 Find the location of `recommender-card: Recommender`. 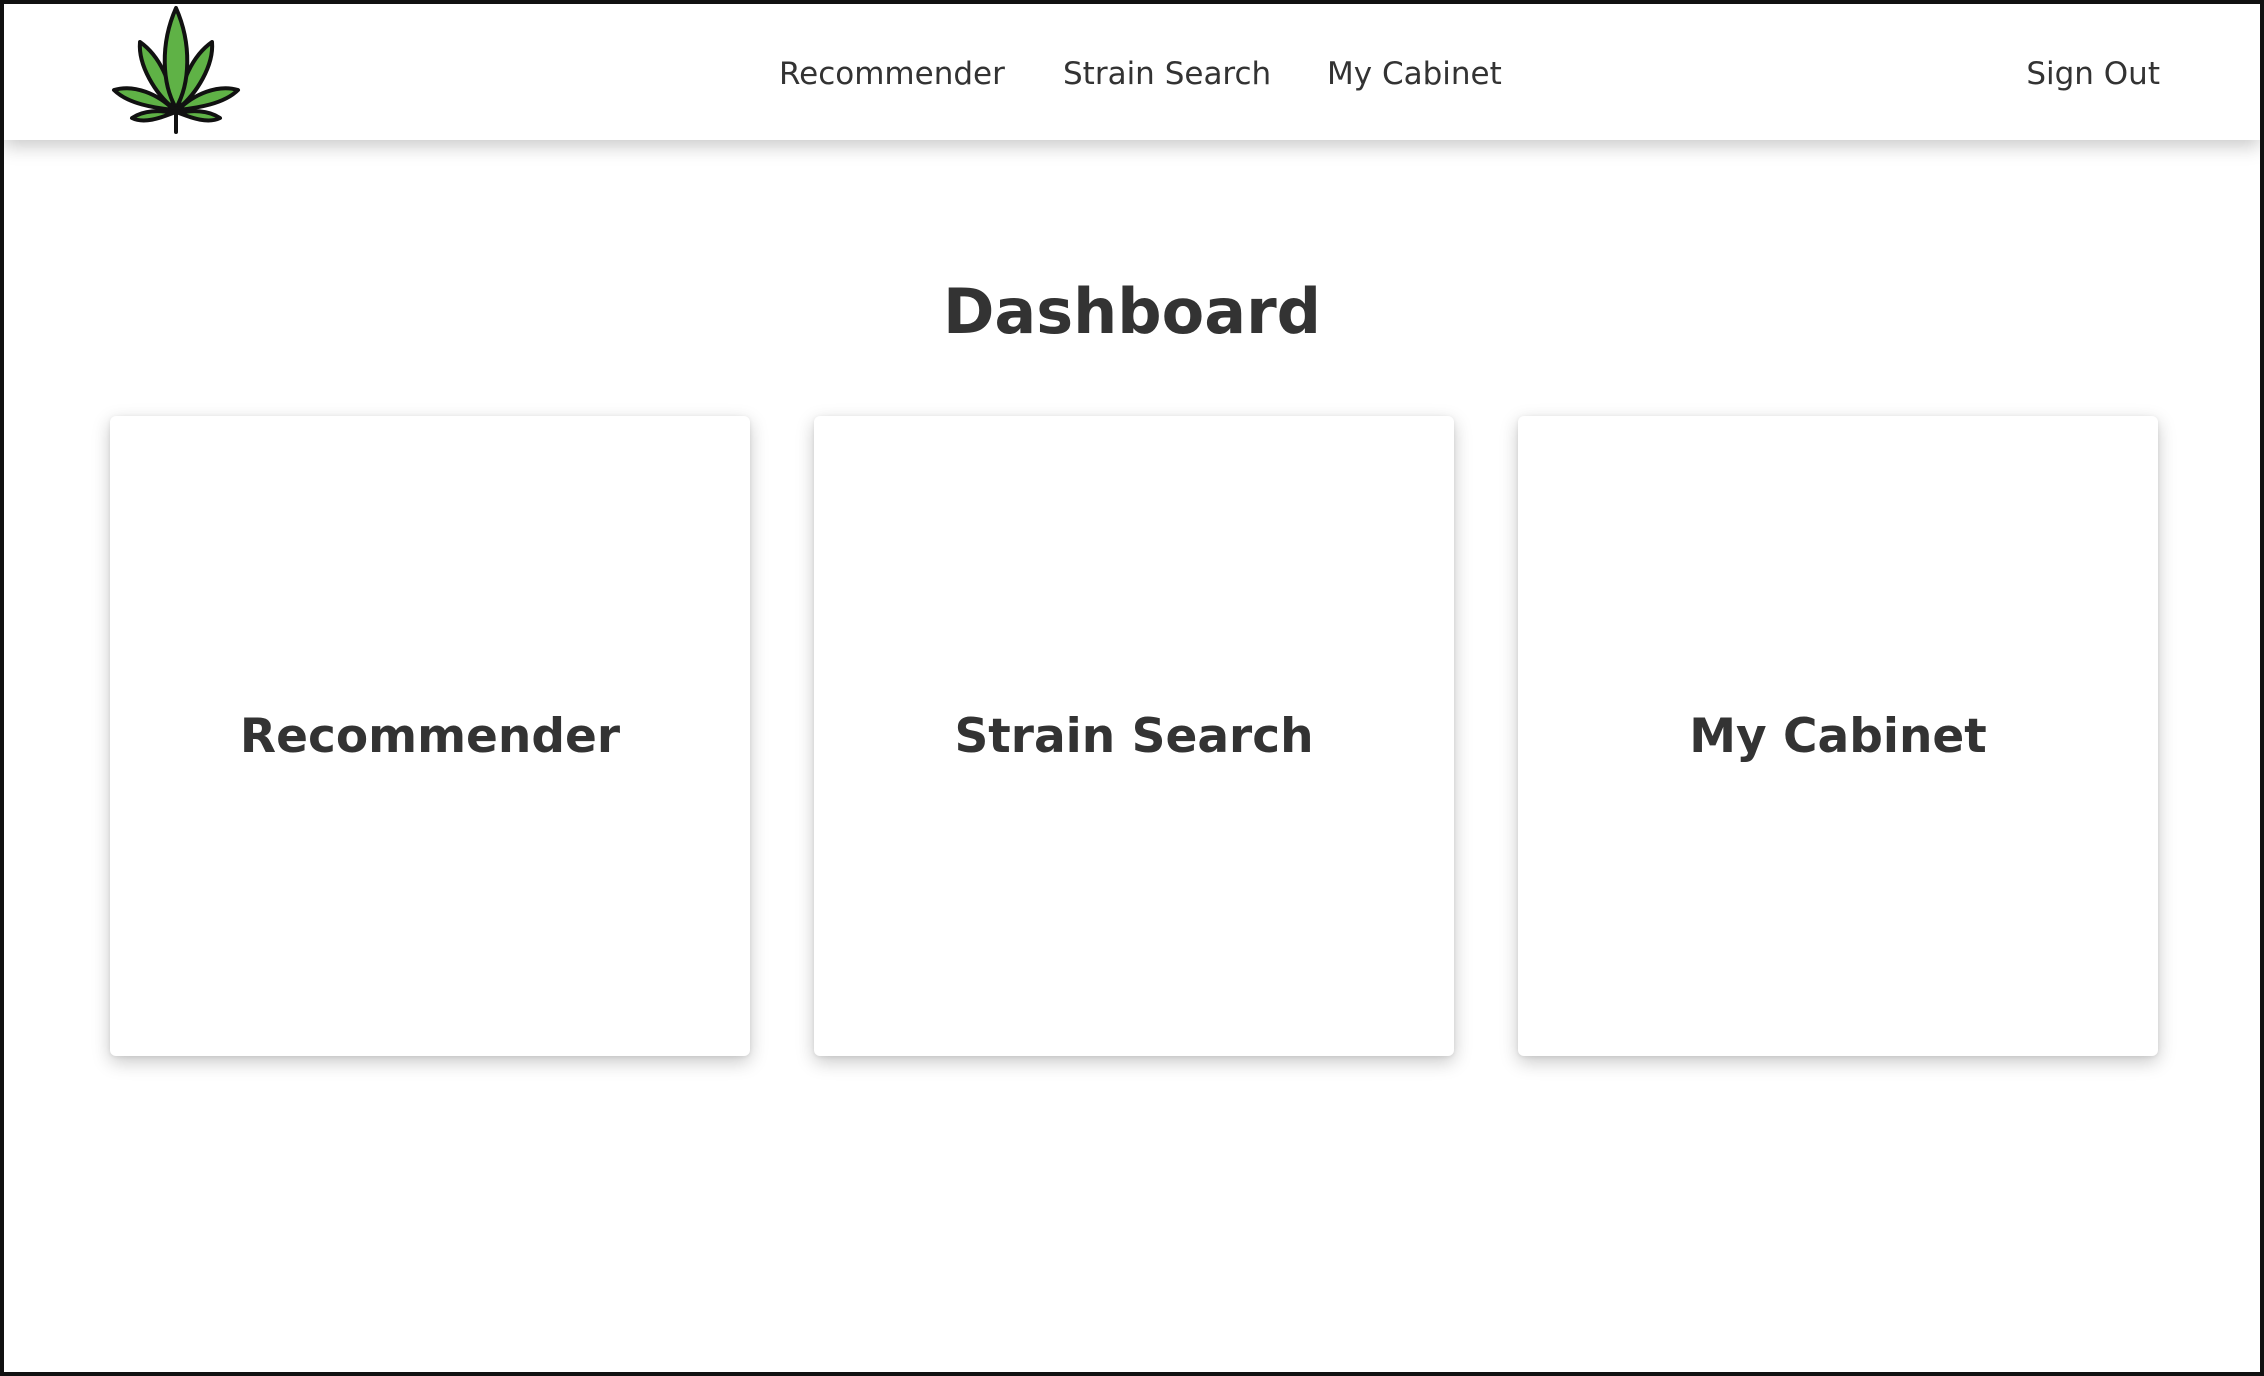

recommender-card: Recommender is located at coordinates (430, 736).